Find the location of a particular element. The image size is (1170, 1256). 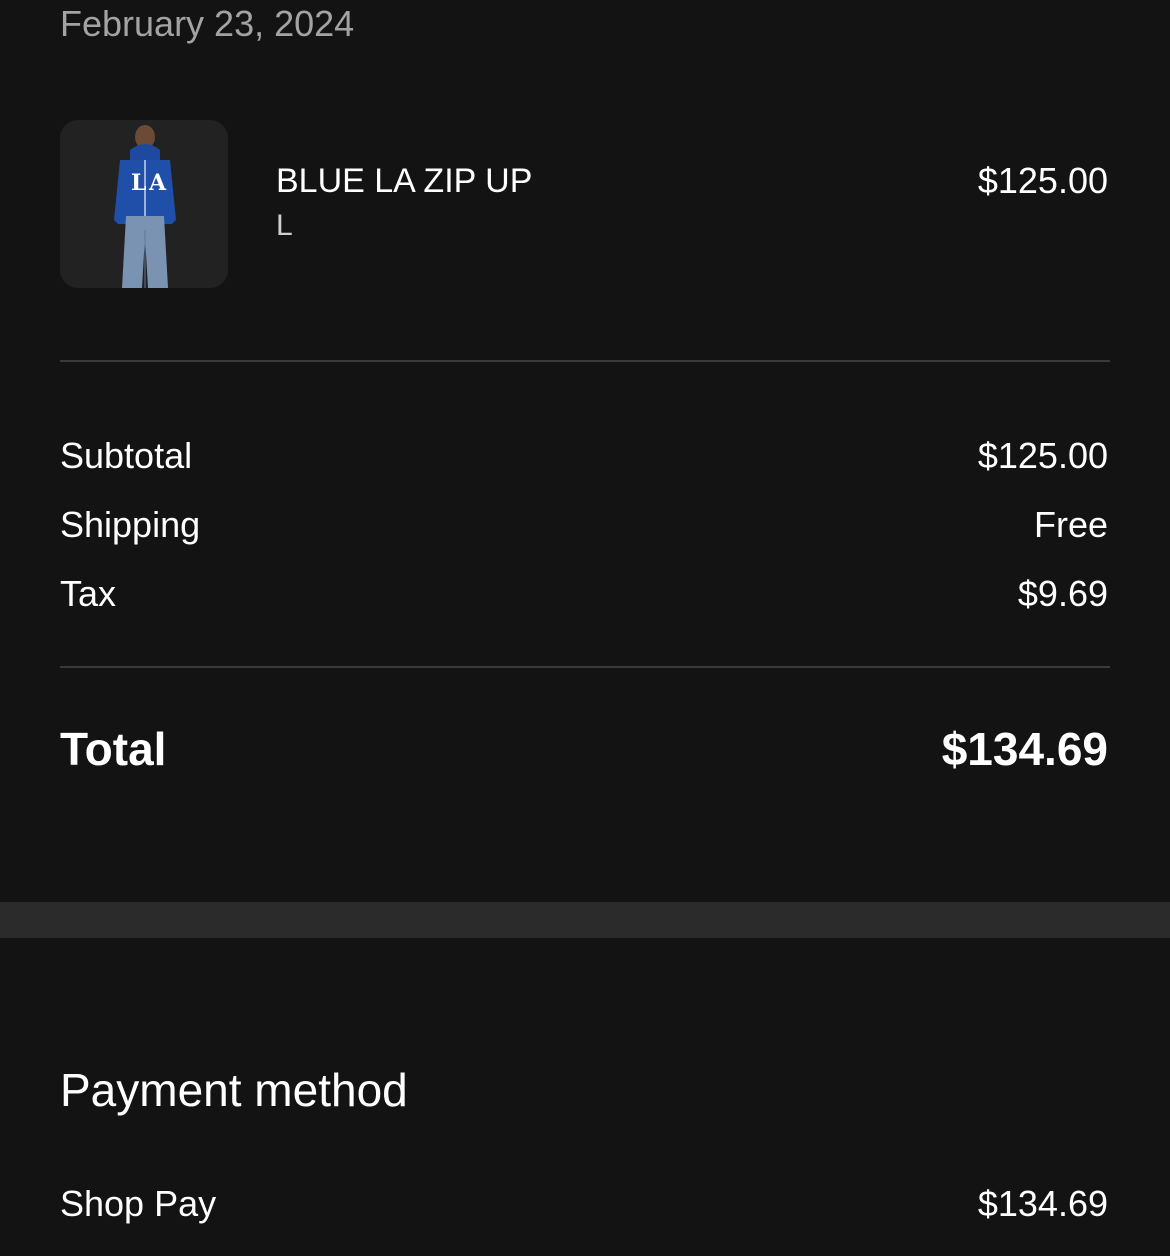

tax-value: $9.69 is located at coordinates (1062, 593).